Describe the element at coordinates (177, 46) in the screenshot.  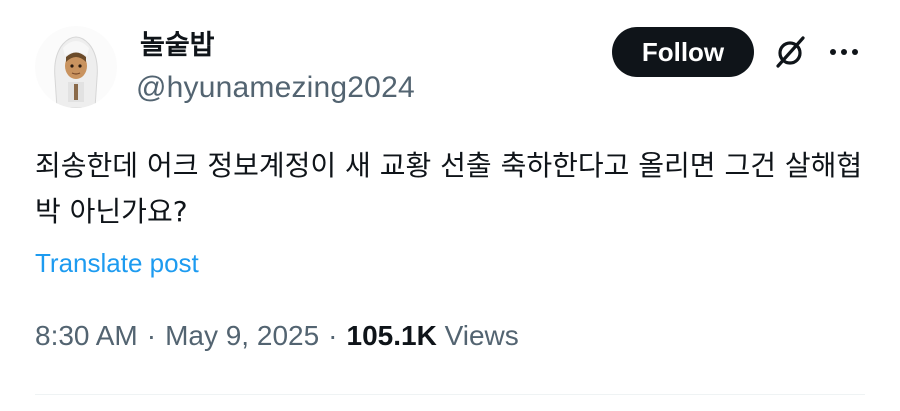
I see `author-display-name: 놀숱밥` at that location.